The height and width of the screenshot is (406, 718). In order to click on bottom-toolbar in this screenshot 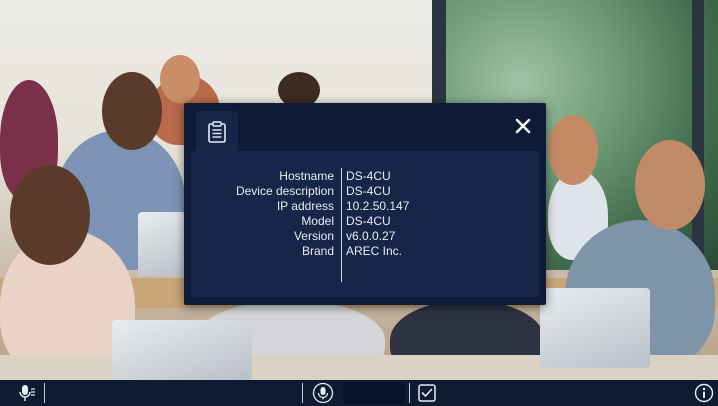, I will do `click(359, 393)`.